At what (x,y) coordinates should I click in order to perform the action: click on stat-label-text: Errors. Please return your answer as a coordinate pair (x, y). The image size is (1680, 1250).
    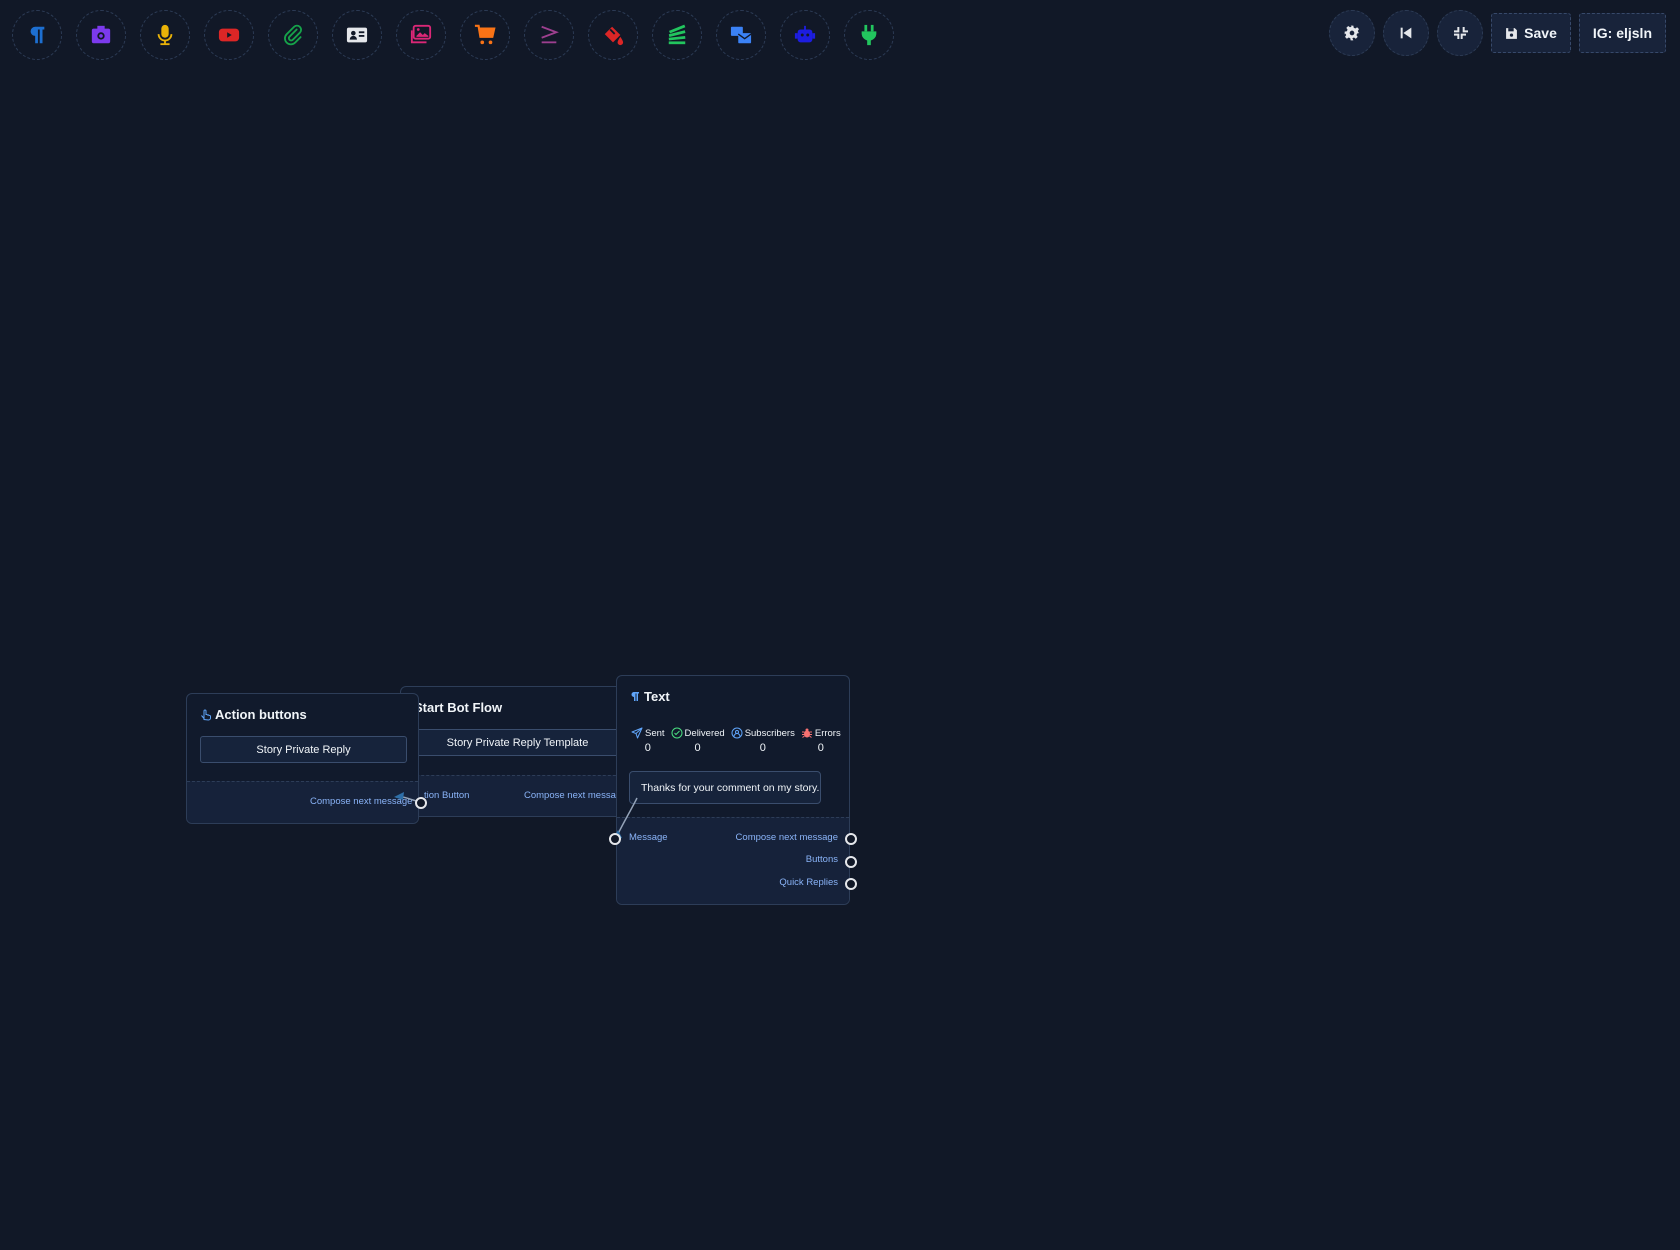
    Looking at the image, I should click on (827, 733).